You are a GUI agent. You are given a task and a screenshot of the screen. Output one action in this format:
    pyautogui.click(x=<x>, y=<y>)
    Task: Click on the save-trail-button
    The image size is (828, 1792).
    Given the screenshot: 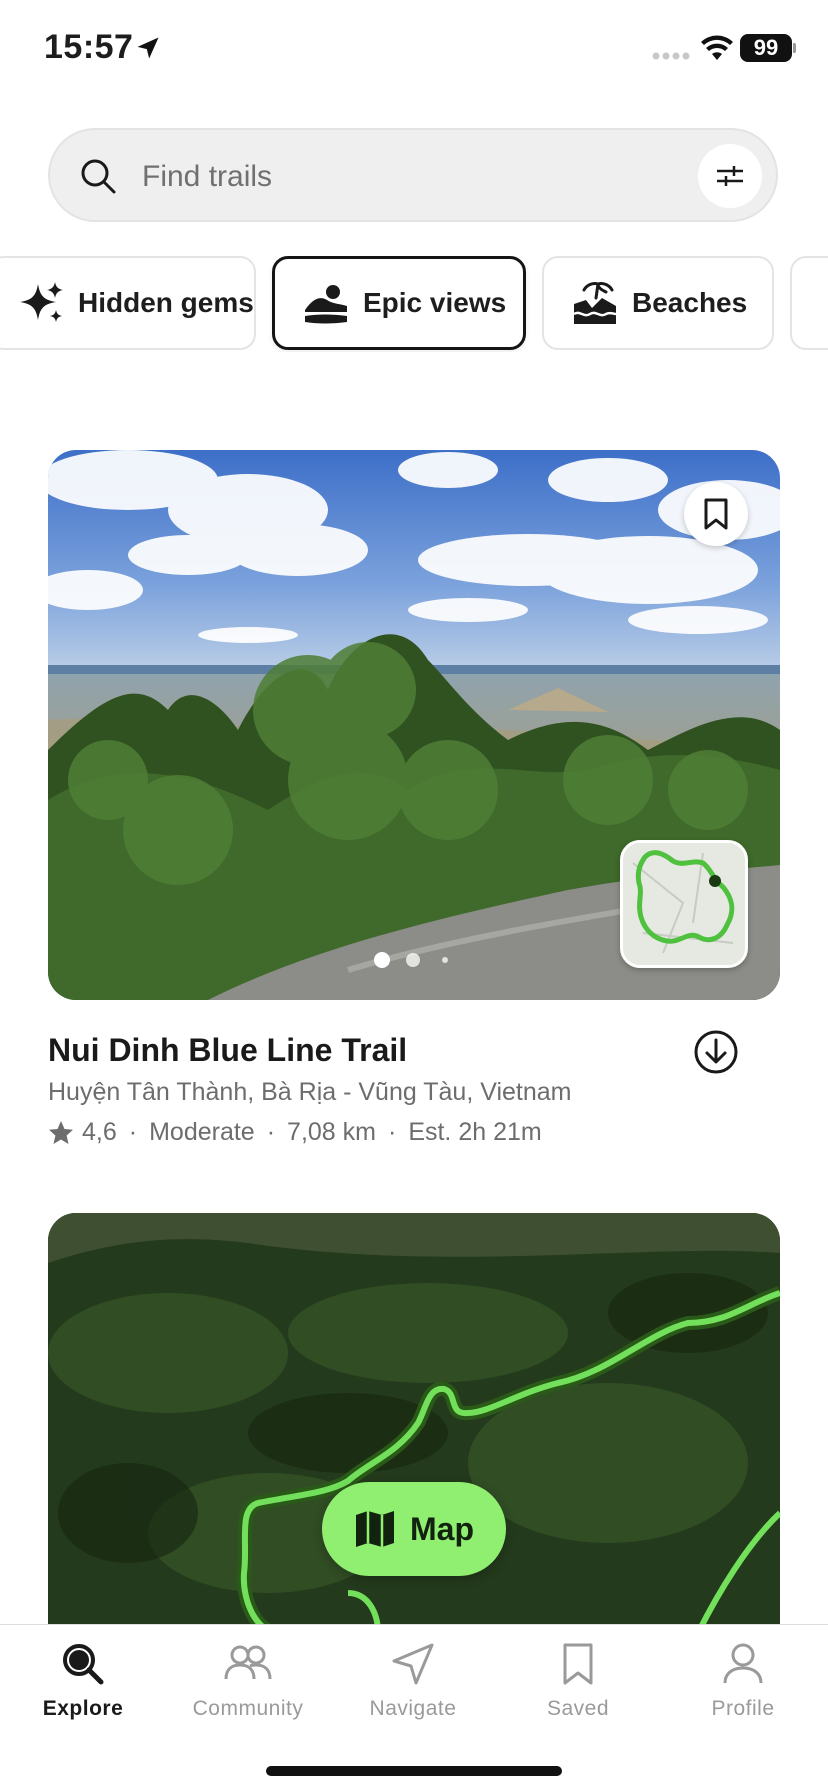 What is the action you would take?
    pyautogui.click(x=716, y=514)
    